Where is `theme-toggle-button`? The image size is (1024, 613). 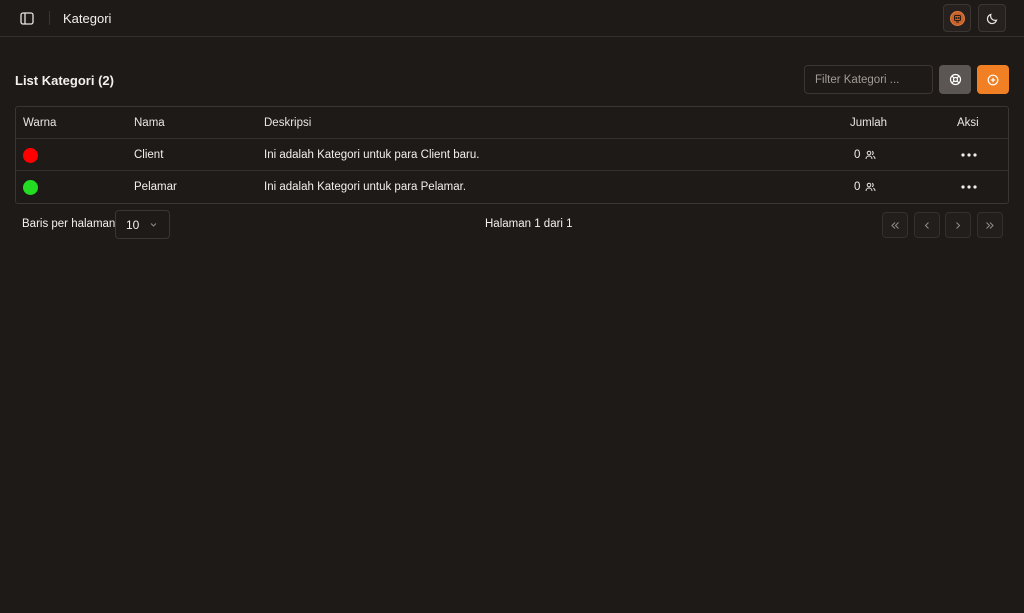
theme-toggle-button is located at coordinates (992, 18).